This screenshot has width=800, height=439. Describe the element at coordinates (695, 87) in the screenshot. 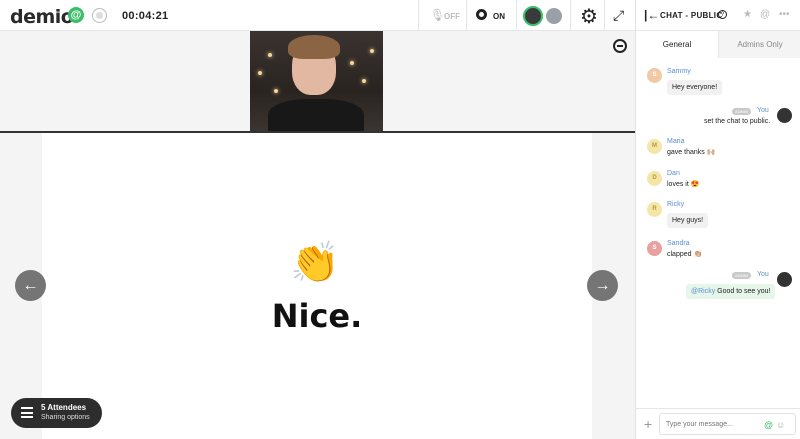

I see `message-text: Hey everyone!` at that location.